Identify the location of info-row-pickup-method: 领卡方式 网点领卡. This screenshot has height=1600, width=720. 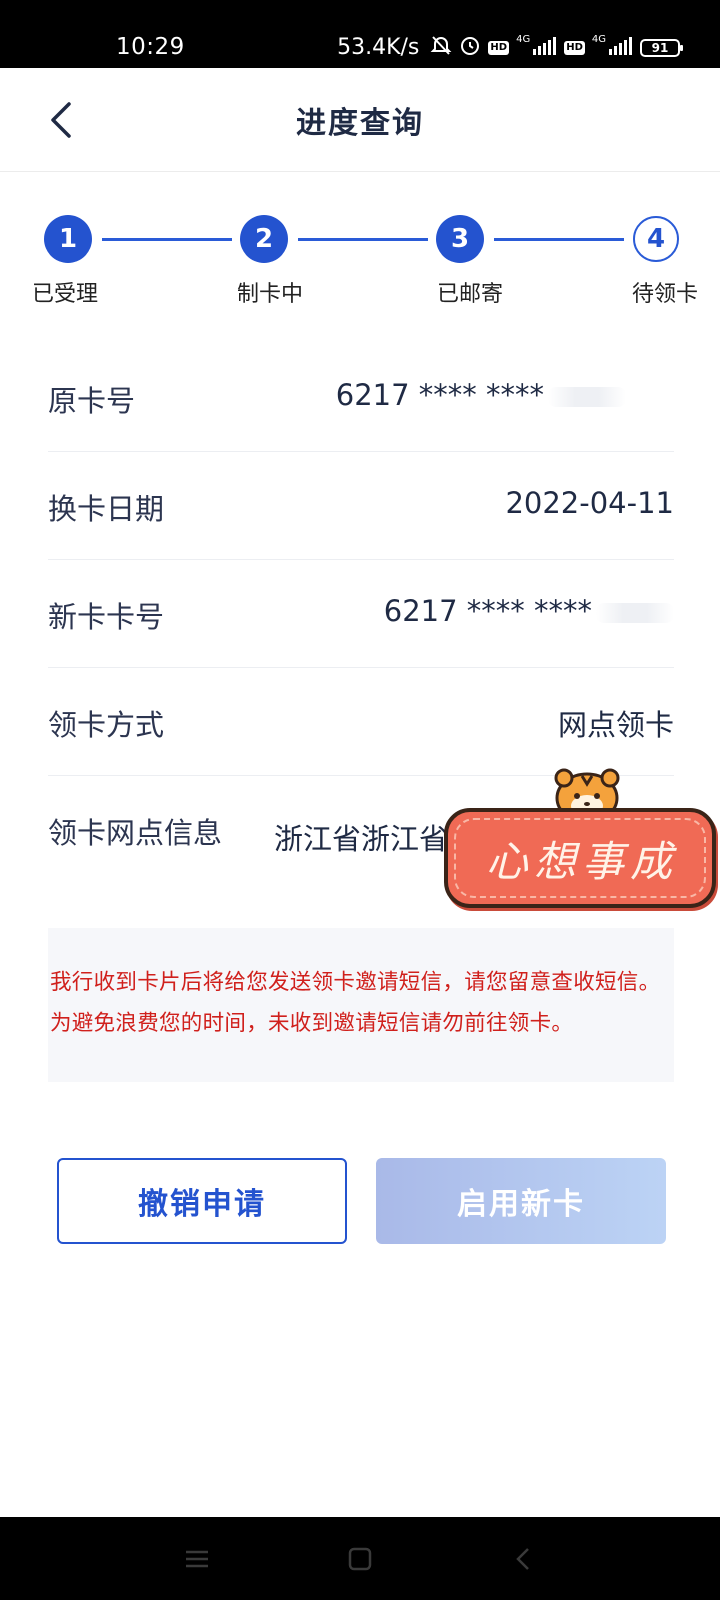
(361, 722).